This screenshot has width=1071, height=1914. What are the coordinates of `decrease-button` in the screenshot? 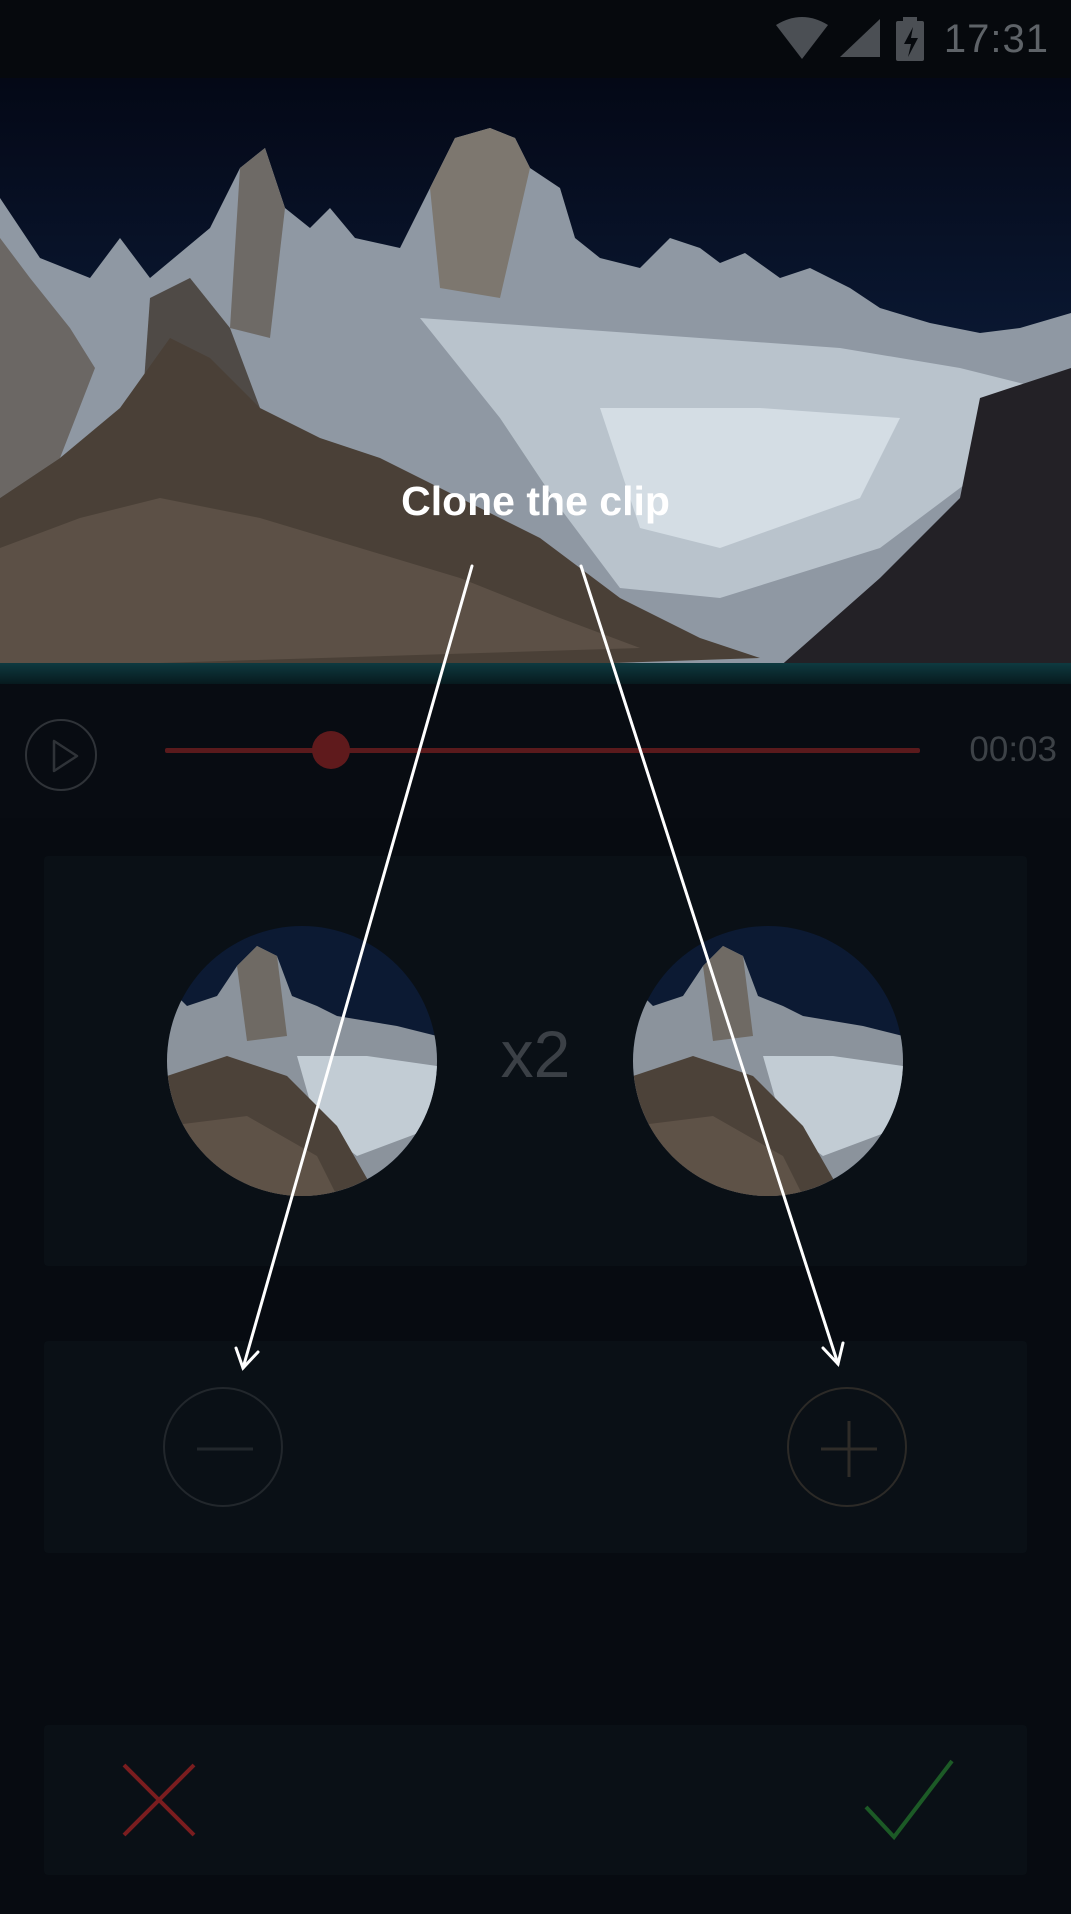 It's located at (223, 1447).